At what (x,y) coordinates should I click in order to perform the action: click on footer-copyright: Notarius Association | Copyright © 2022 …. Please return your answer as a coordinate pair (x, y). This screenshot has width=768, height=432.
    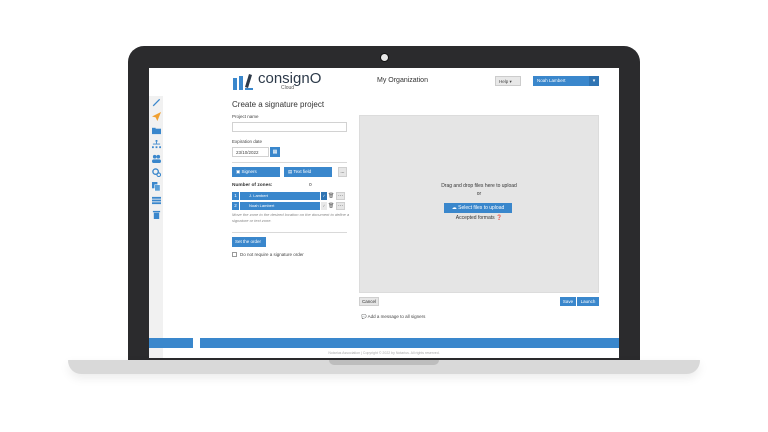
    Looking at the image, I should click on (384, 353).